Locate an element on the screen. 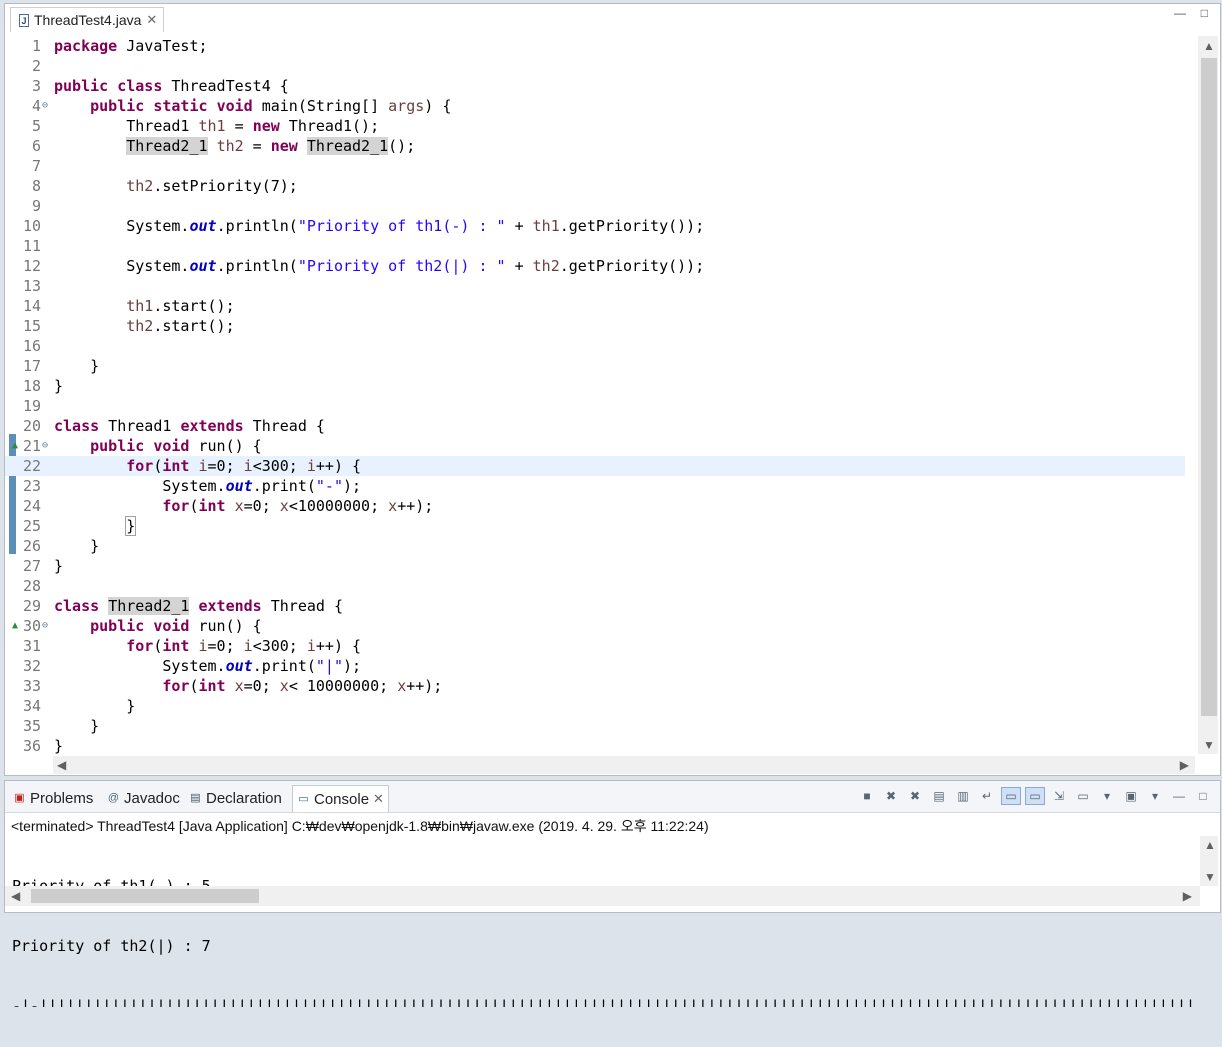  code-line: 5 Thread1 th1 = new Thread1(); is located at coordinates (595, 126).